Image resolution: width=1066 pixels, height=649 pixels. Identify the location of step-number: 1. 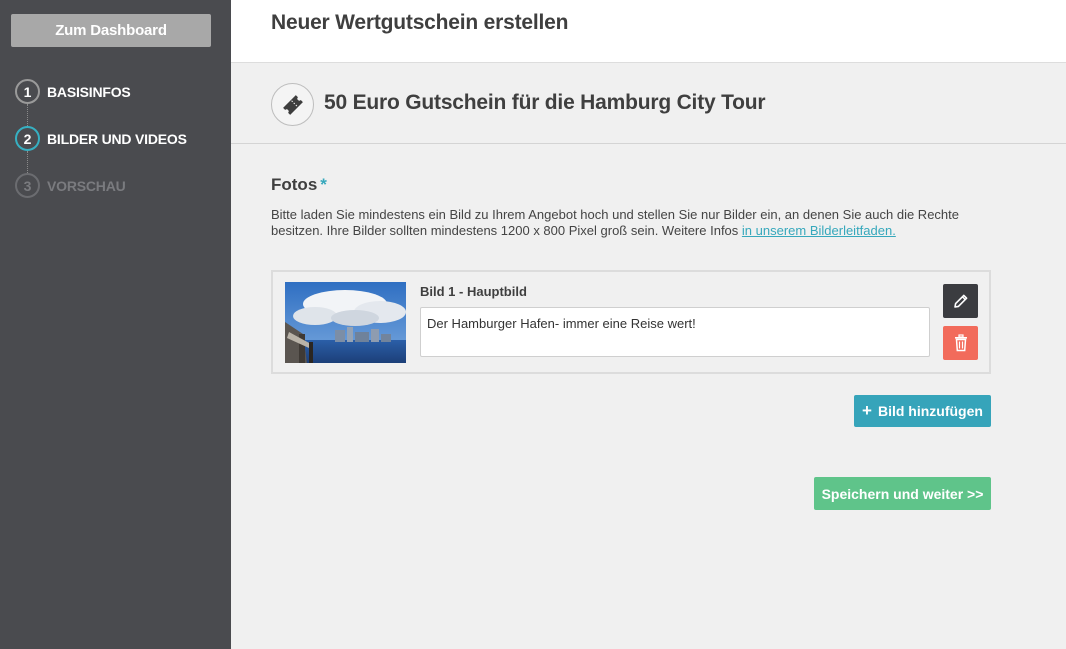
(27, 91).